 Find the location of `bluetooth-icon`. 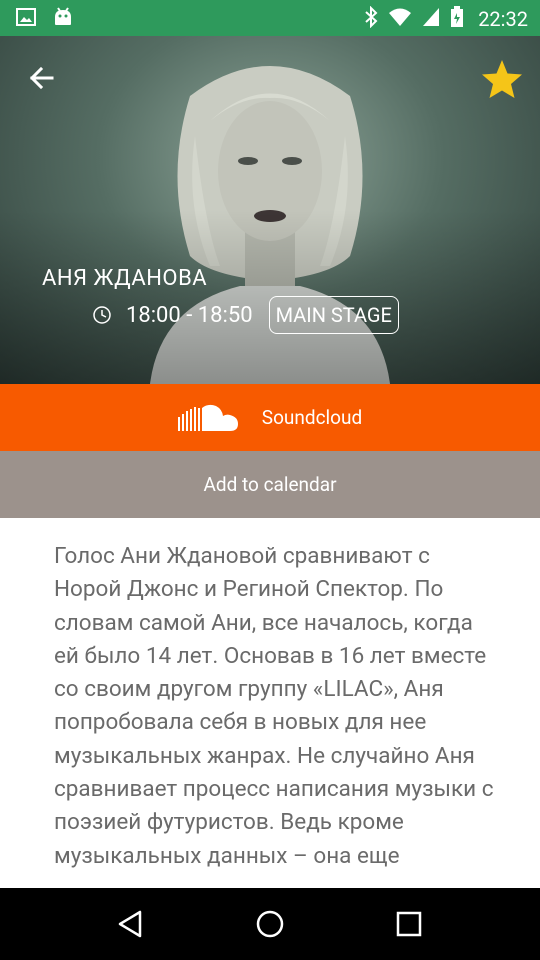

bluetooth-icon is located at coordinates (371, 18).